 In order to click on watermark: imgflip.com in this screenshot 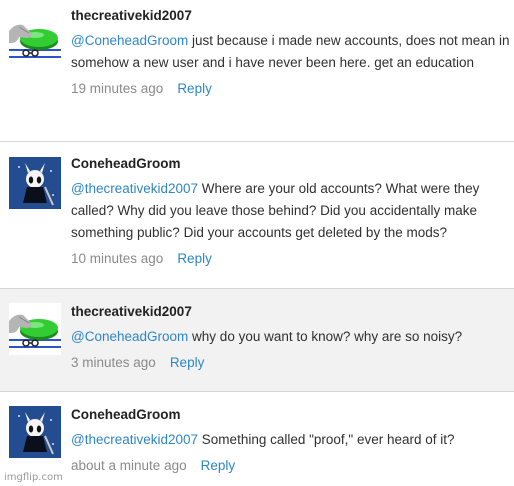, I will do `click(33, 477)`.